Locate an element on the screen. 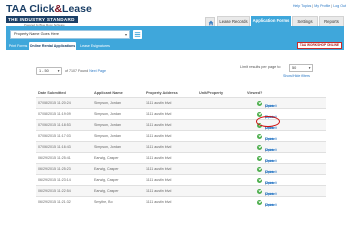 The height and width of the screenshot is (240, 350). cell-date: 07/08/2015 11:20:24 is located at coordinates (54, 103).